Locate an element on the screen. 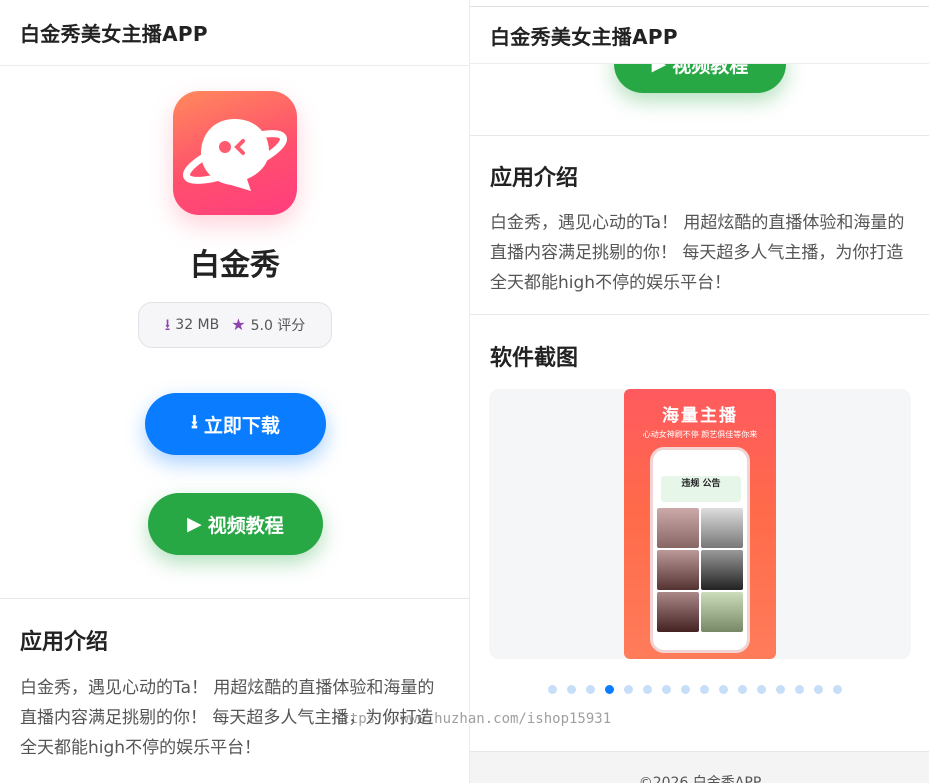  app-name: 白金秀 is located at coordinates (235, 265).